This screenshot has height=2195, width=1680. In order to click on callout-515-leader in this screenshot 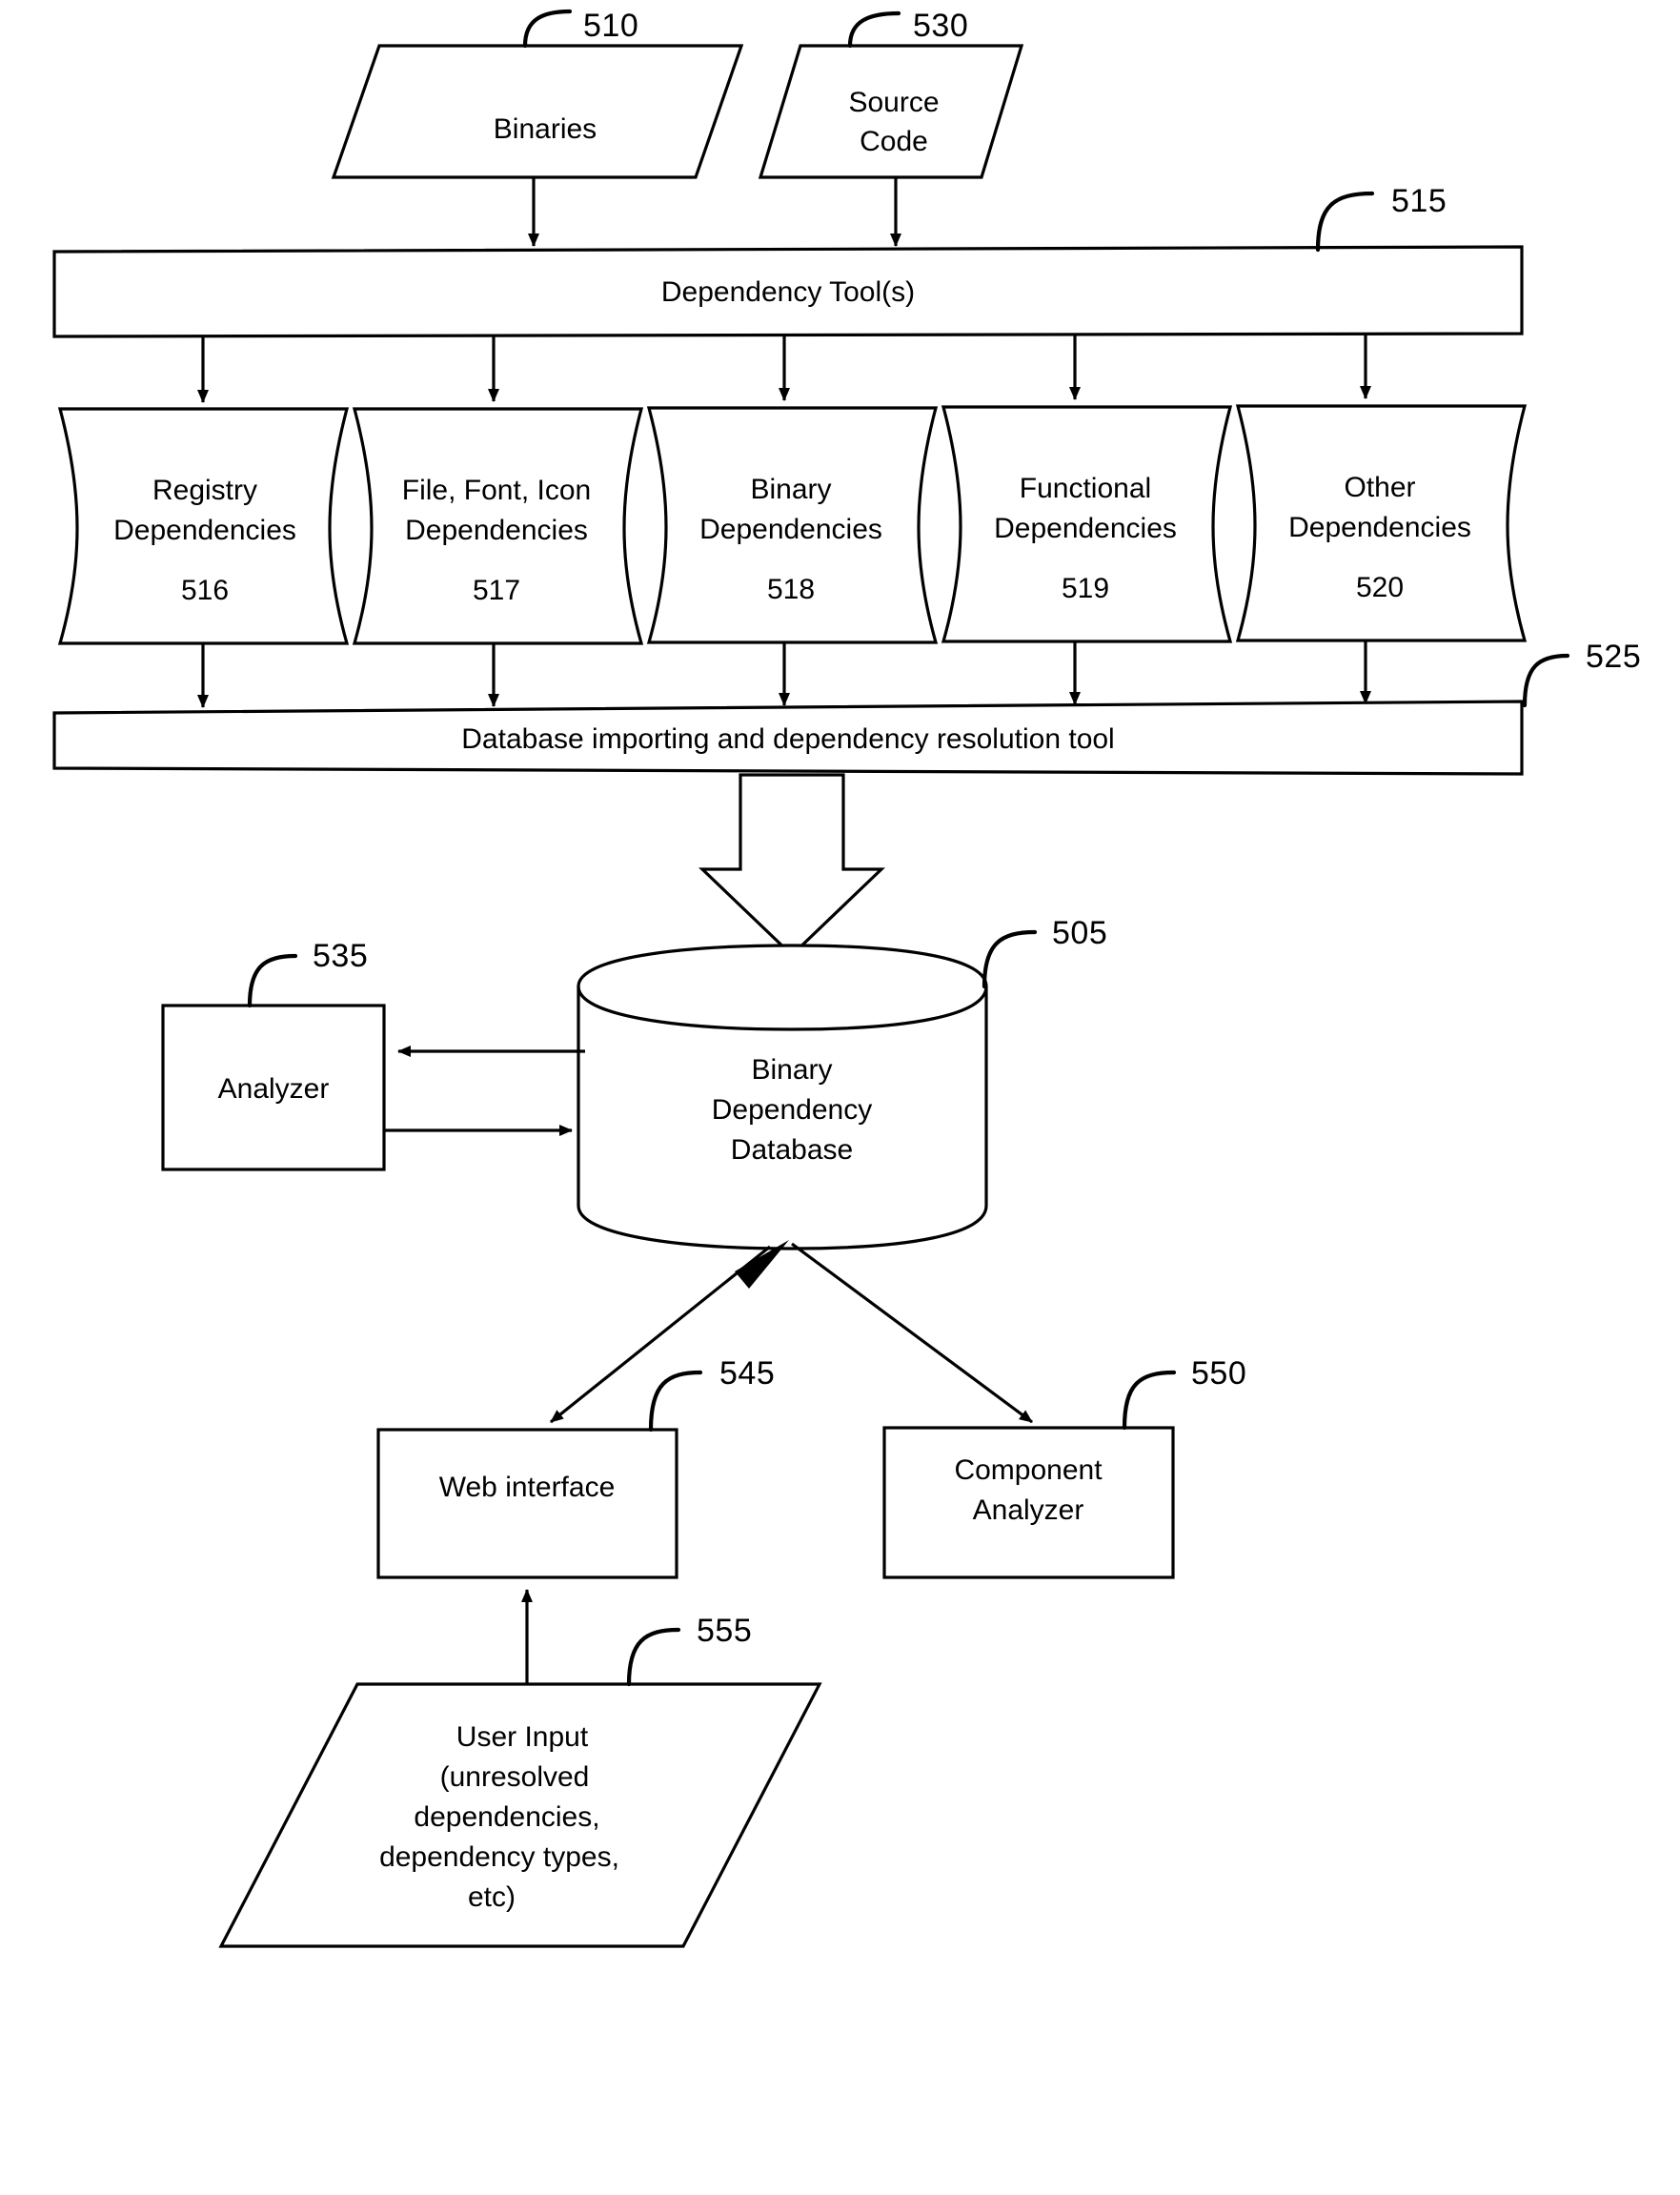, I will do `click(1345, 222)`.